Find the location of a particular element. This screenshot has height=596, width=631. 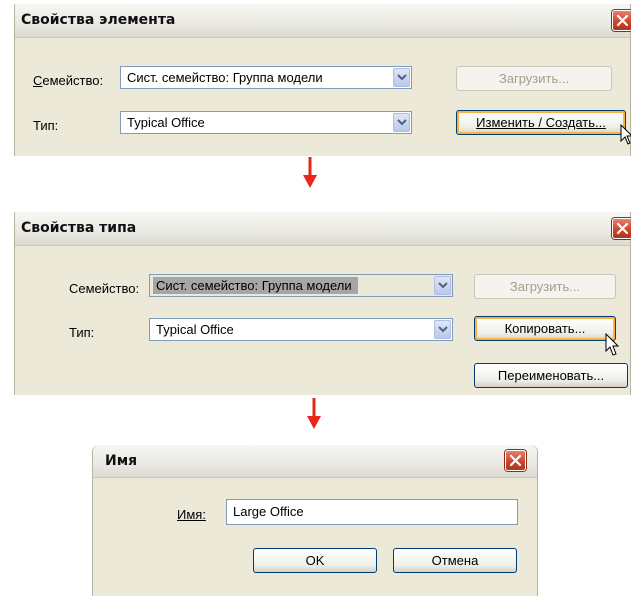

title-bar: Свойства типа is located at coordinates (323, 229).